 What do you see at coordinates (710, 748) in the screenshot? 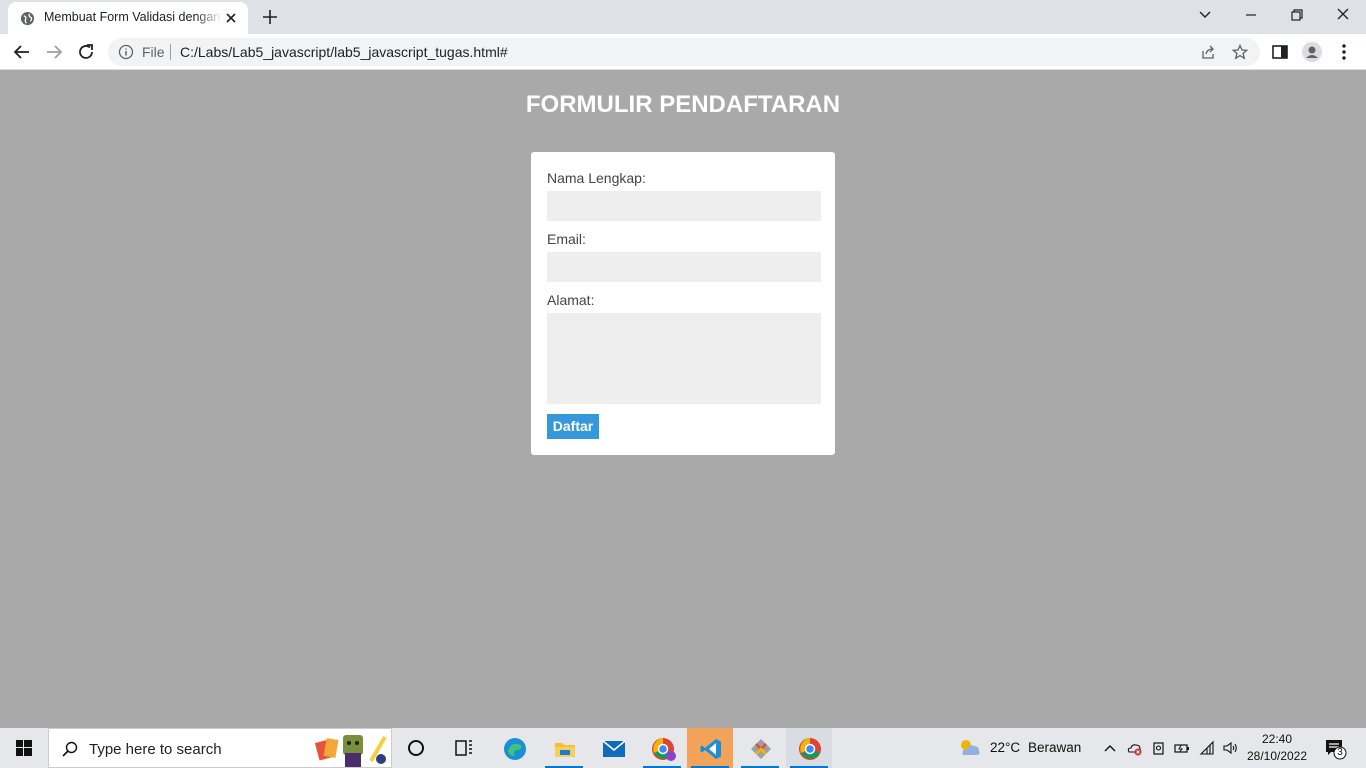
I see `vscode-icon` at bounding box center [710, 748].